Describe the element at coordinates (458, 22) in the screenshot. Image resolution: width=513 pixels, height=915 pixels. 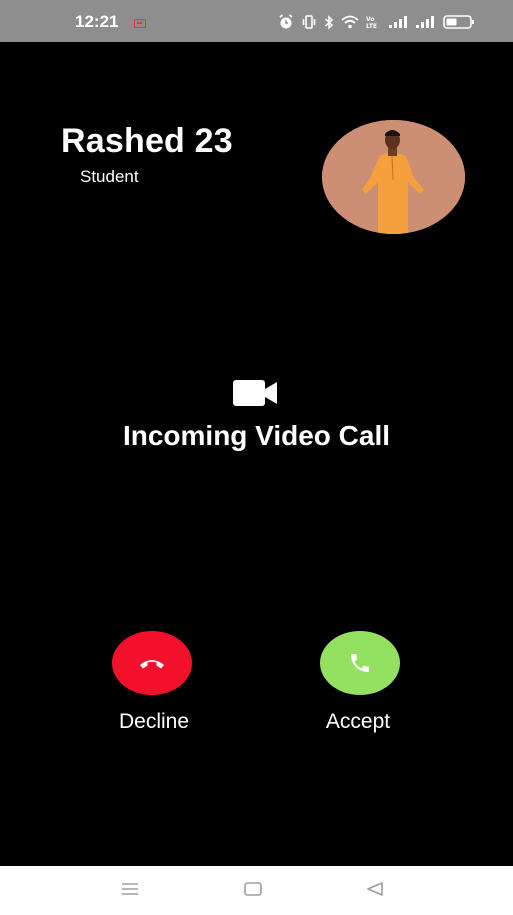
I see `battery-icon` at that location.